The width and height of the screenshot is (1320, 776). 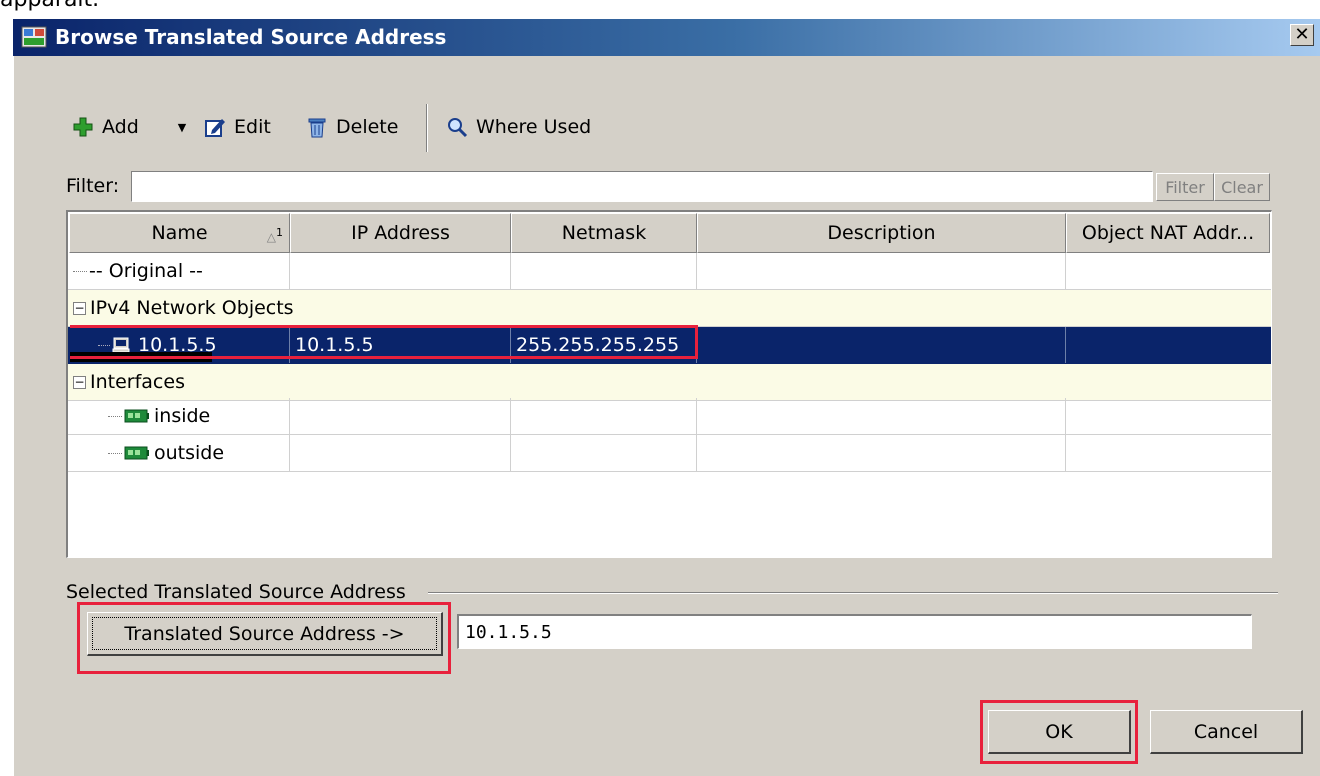 What do you see at coordinates (179, 416) in the screenshot?
I see `cell-name: inside` at bounding box center [179, 416].